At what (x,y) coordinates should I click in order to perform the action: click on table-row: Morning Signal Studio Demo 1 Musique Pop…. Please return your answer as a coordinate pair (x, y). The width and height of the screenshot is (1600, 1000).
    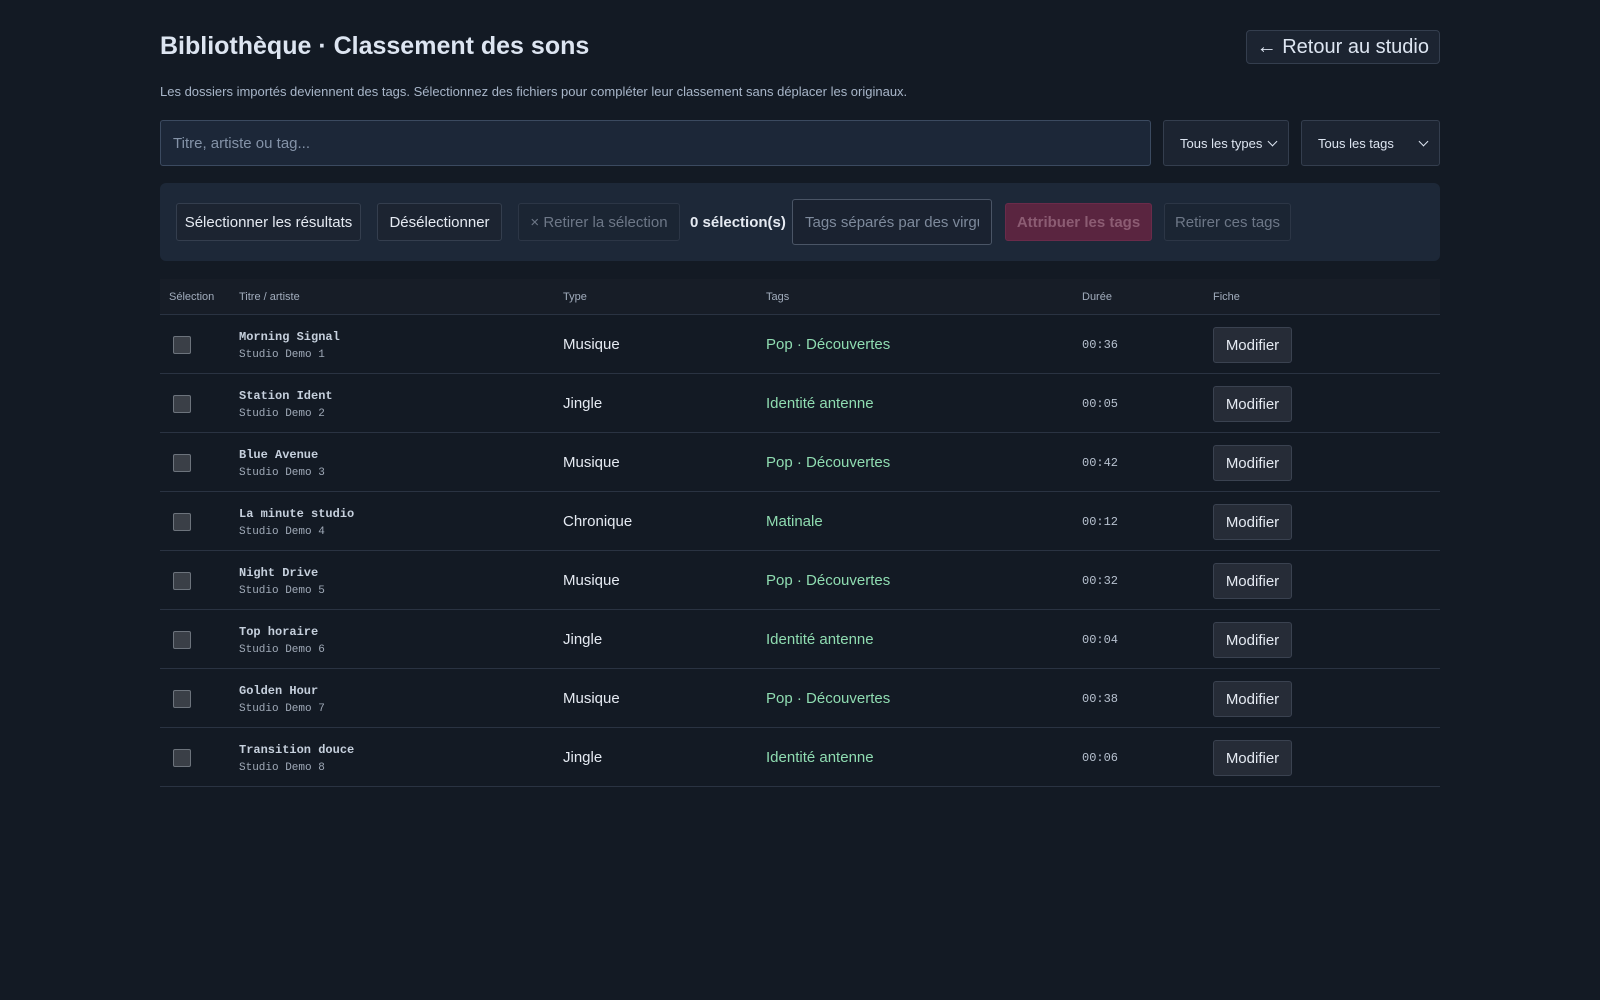
    Looking at the image, I should click on (800, 344).